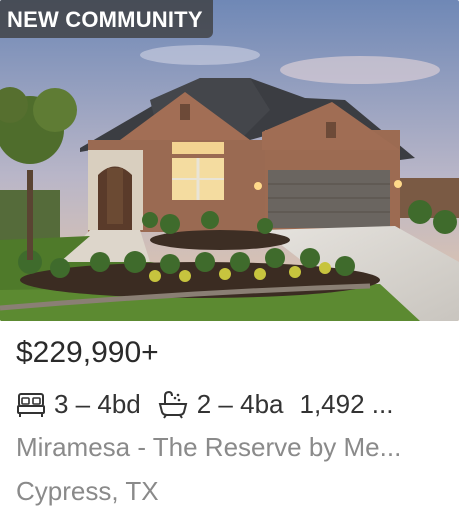 The width and height of the screenshot is (459, 524). Describe the element at coordinates (106, 19) in the screenshot. I see `new-community-badge: NEW COMMUNITY` at that location.